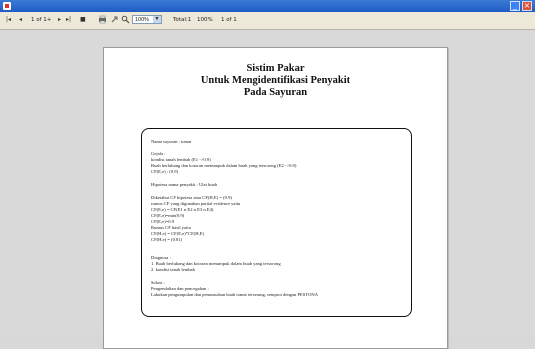 This screenshot has width=535, height=349. I want to click on total-label: Total:1, so click(182, 20).